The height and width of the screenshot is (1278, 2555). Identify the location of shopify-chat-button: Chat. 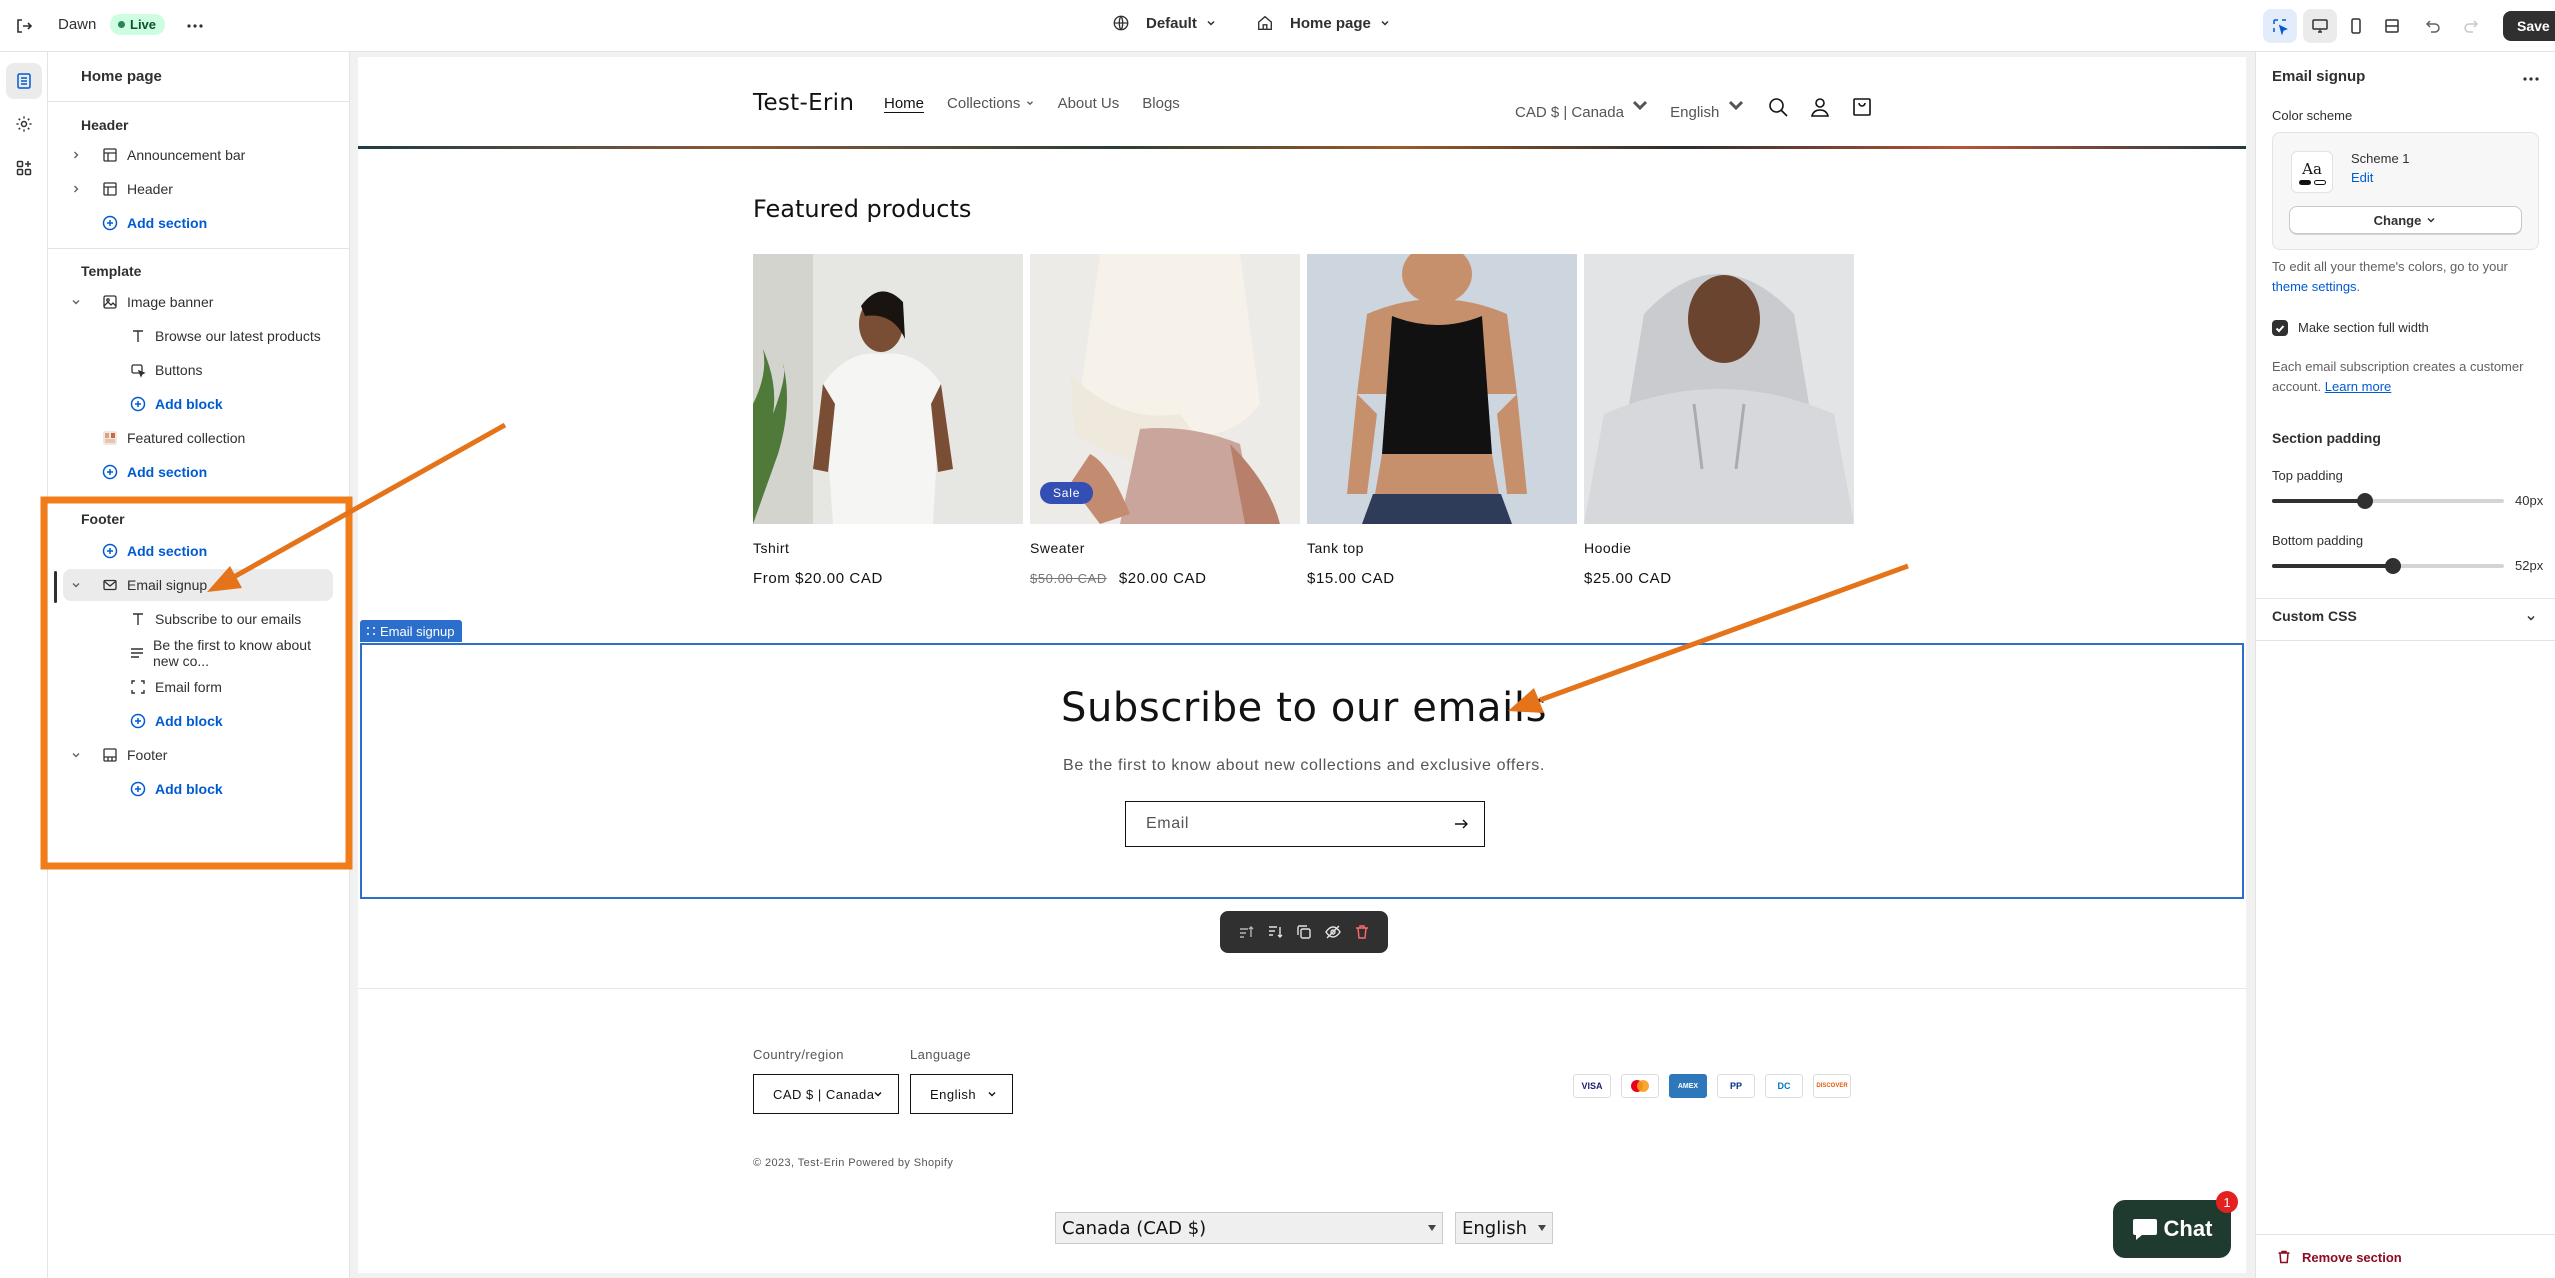
(2172, 1229).